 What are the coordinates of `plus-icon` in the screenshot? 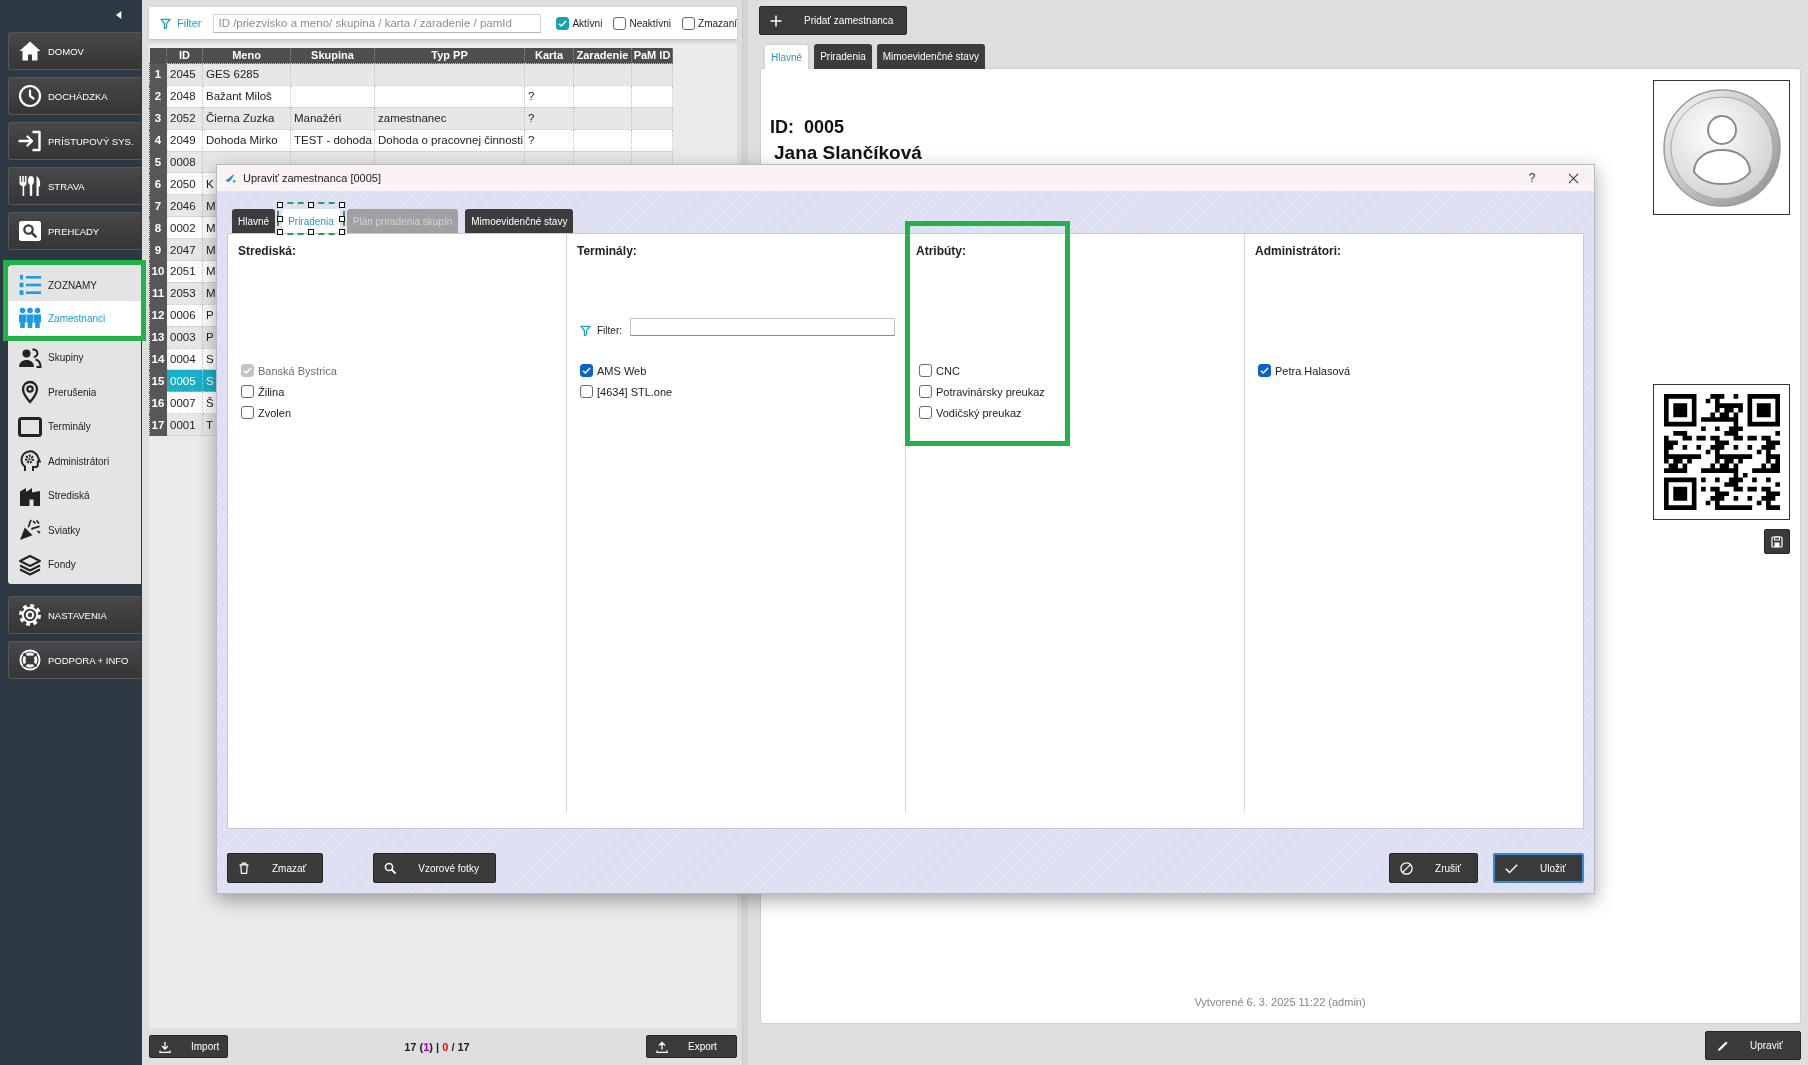 It's located at (776, 20).